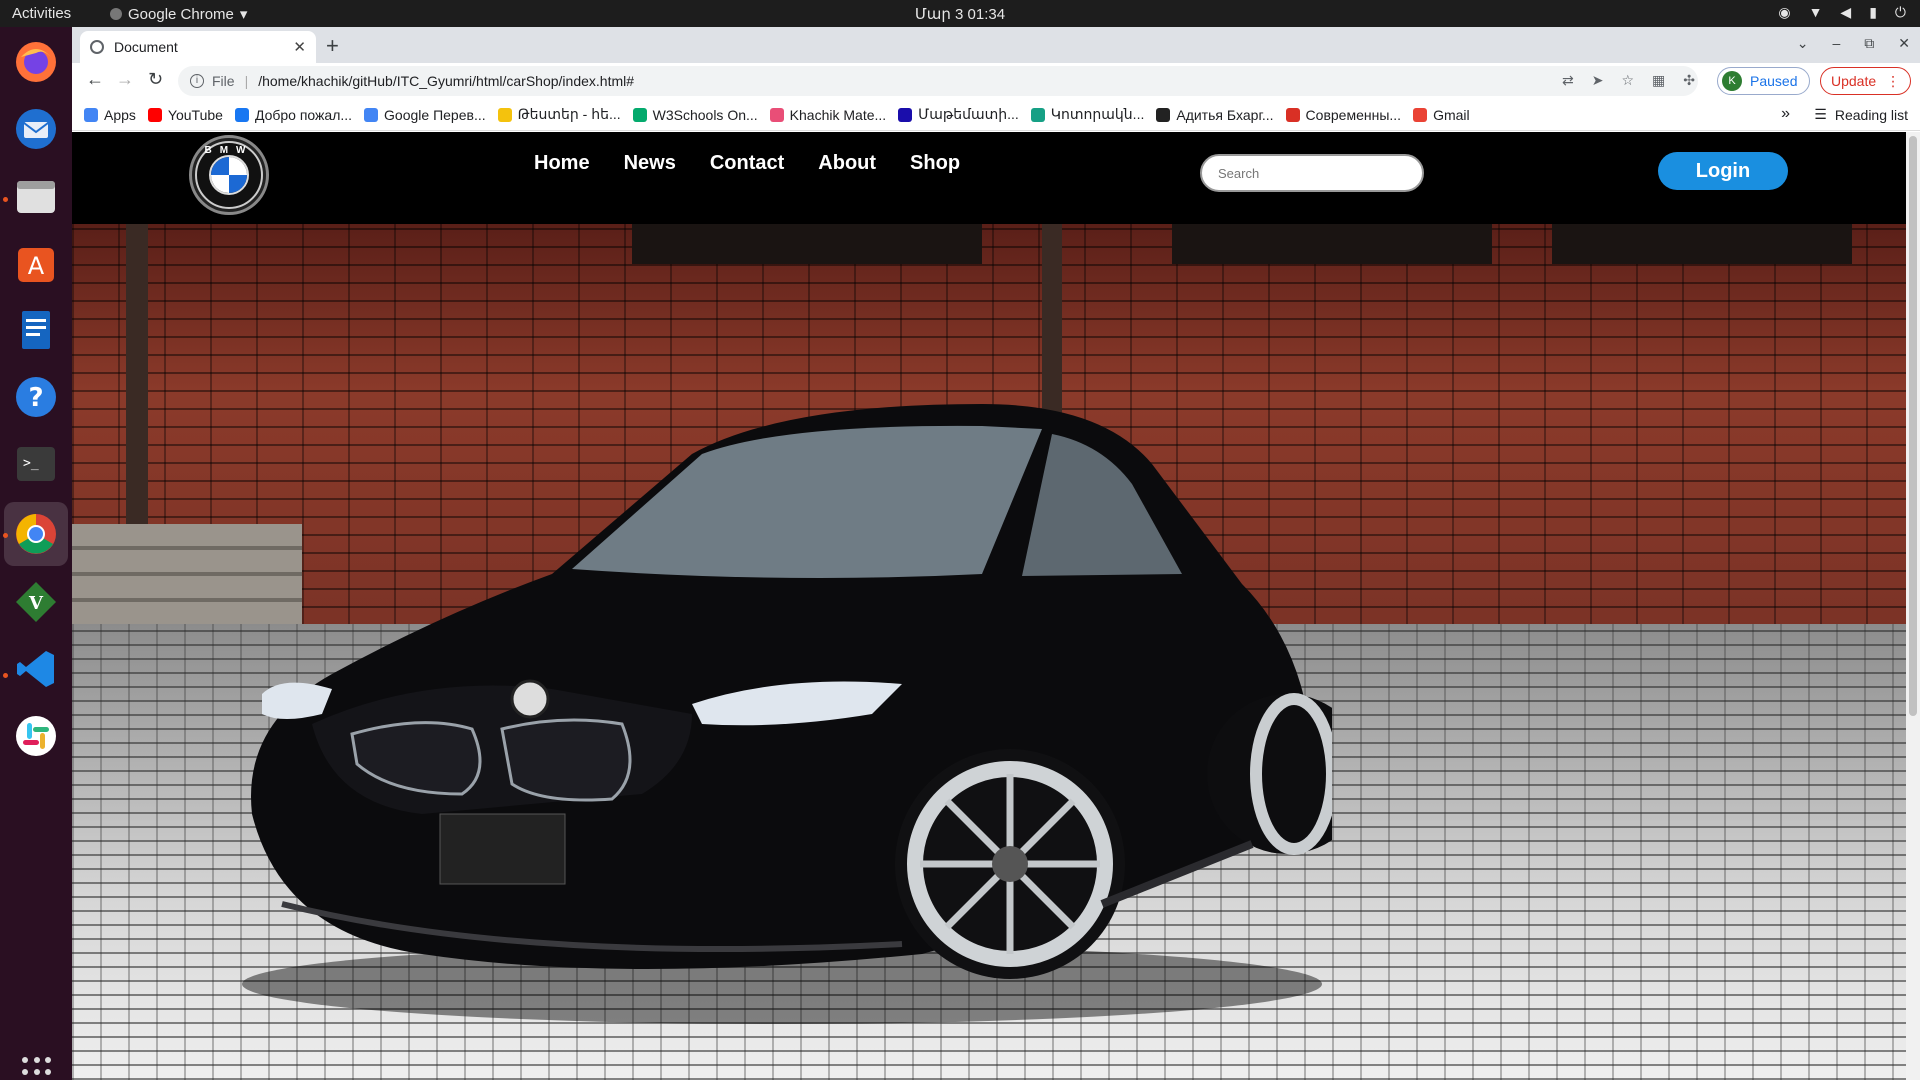  I want to click on chrome-launcher, so click(36, 534).